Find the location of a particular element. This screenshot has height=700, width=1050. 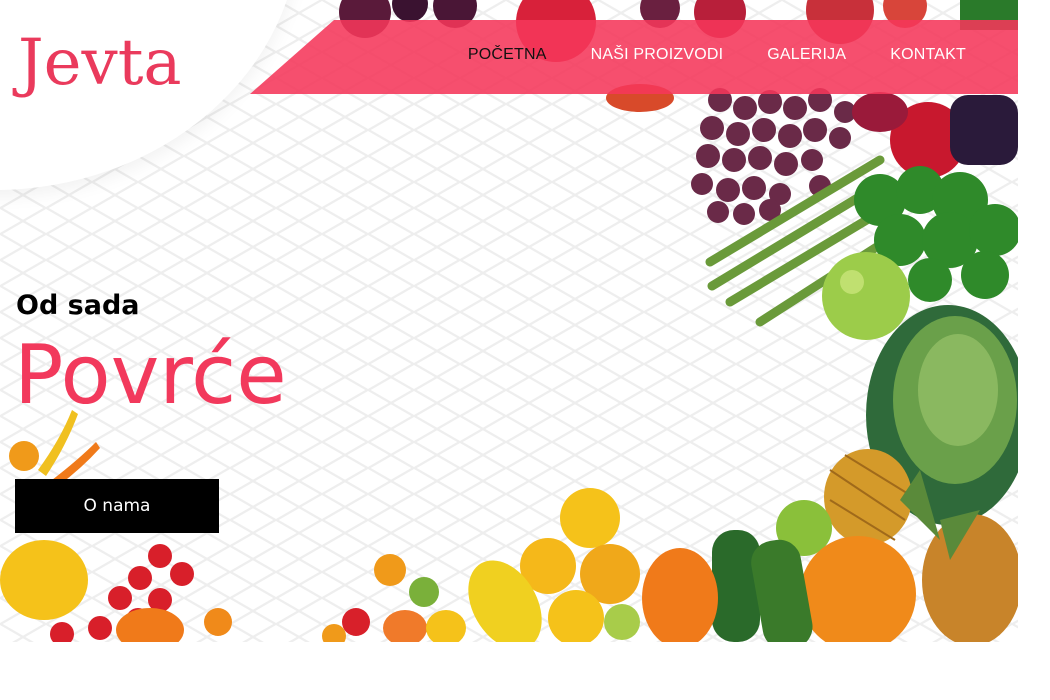

main-nav: POČETNA NAŠI PROIZVODI GALERIJA KONTAKT is located at coordinates (717, 55).